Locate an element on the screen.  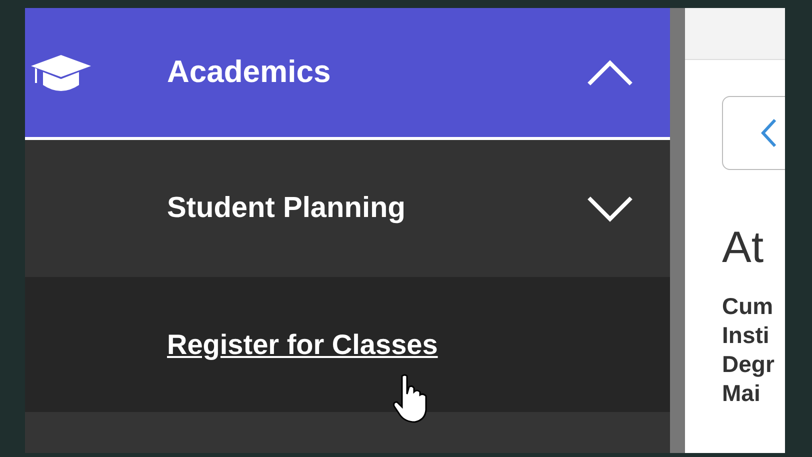
summary-label: Insti is located at coordinates (746, 335).